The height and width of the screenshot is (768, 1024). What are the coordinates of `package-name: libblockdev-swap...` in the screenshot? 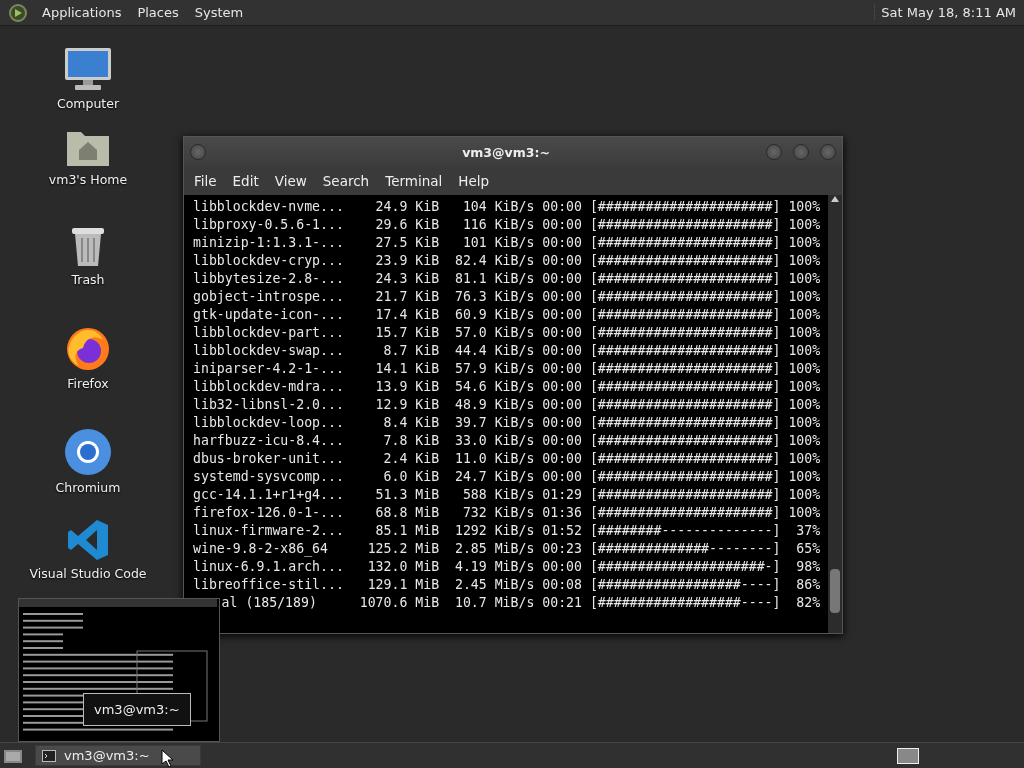 It's located at (269, 351).